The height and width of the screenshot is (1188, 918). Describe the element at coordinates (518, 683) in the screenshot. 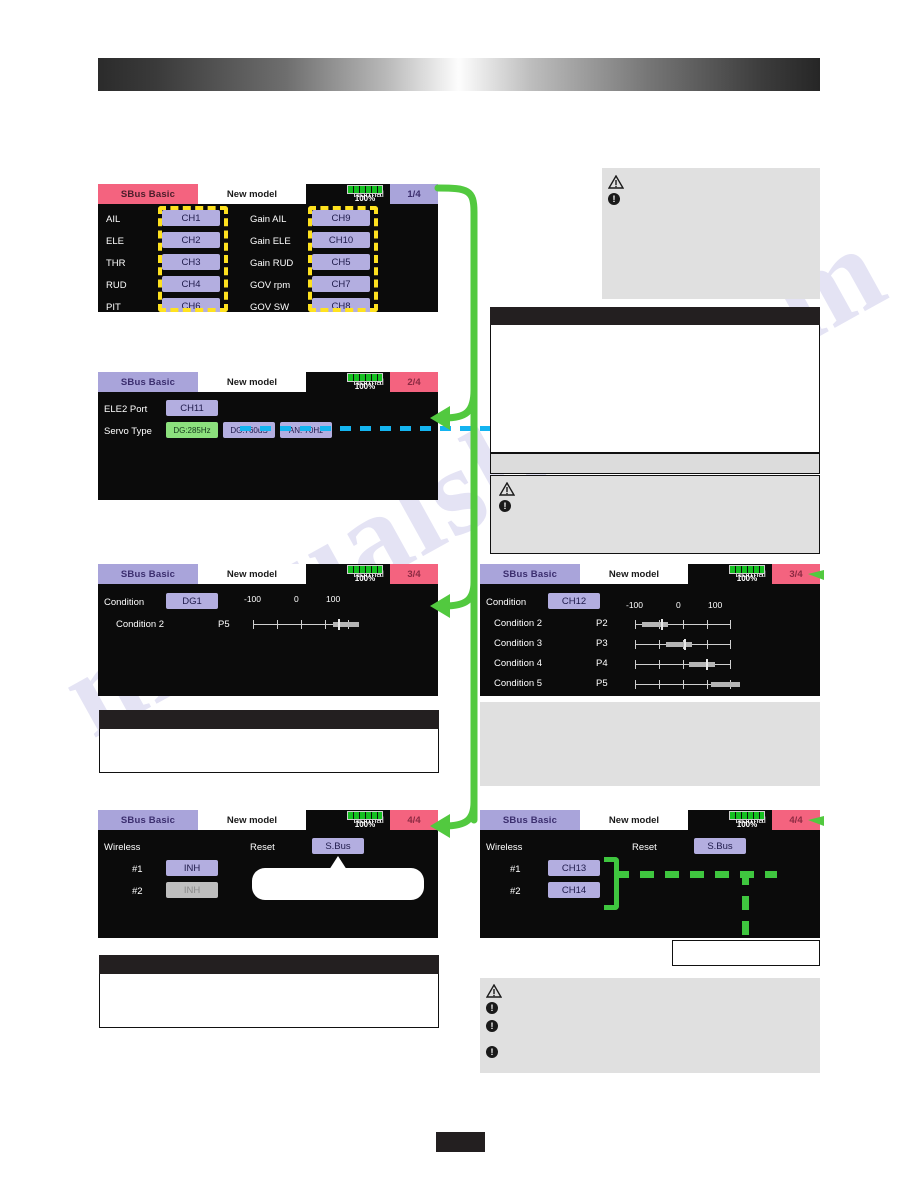

I see `row-label-condition-5: Condition 5` at that location.